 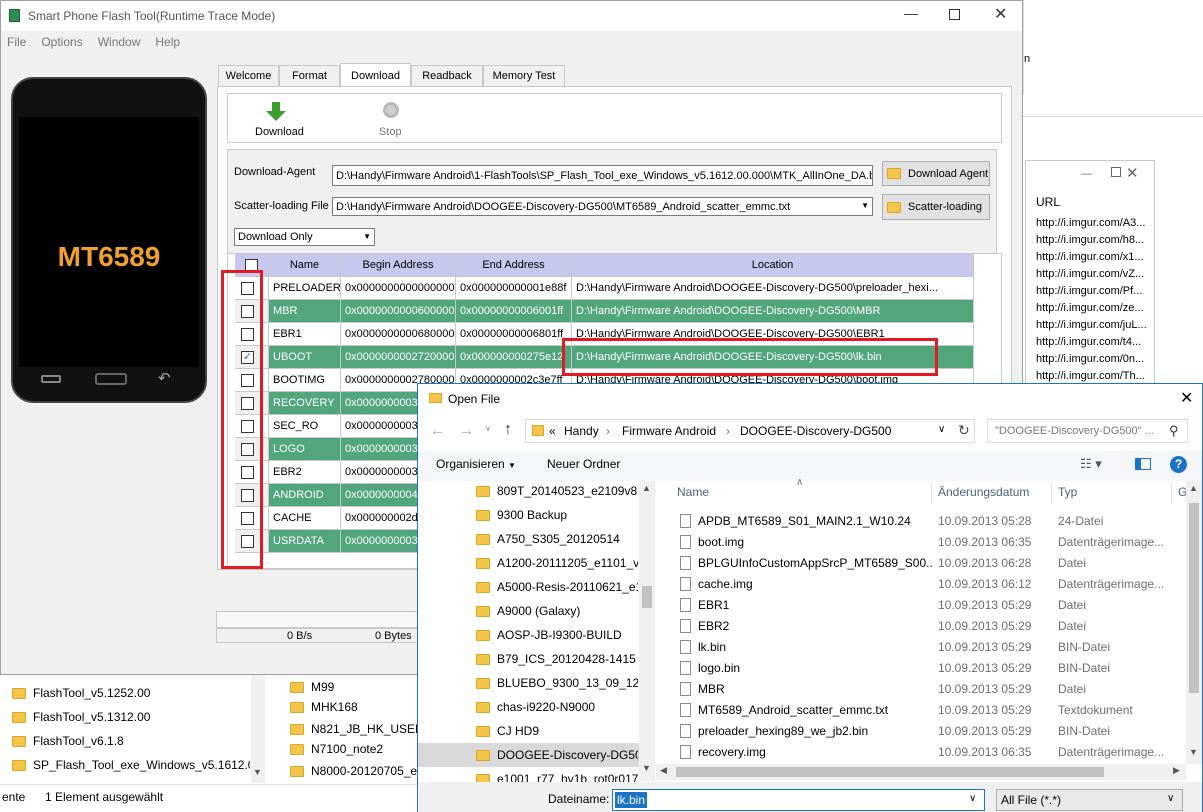 I want to click on breadcrumb-firmware: Firmware Android, so click(x=669, y=431).